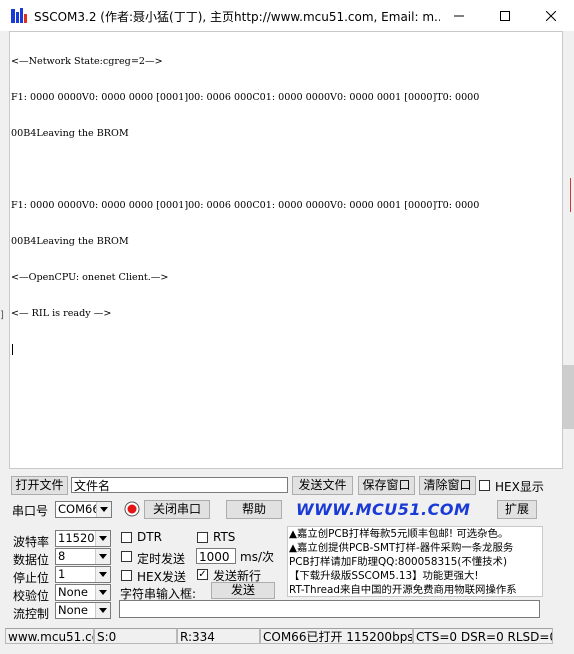  I want to click on minimize-button, so click(459, 15).